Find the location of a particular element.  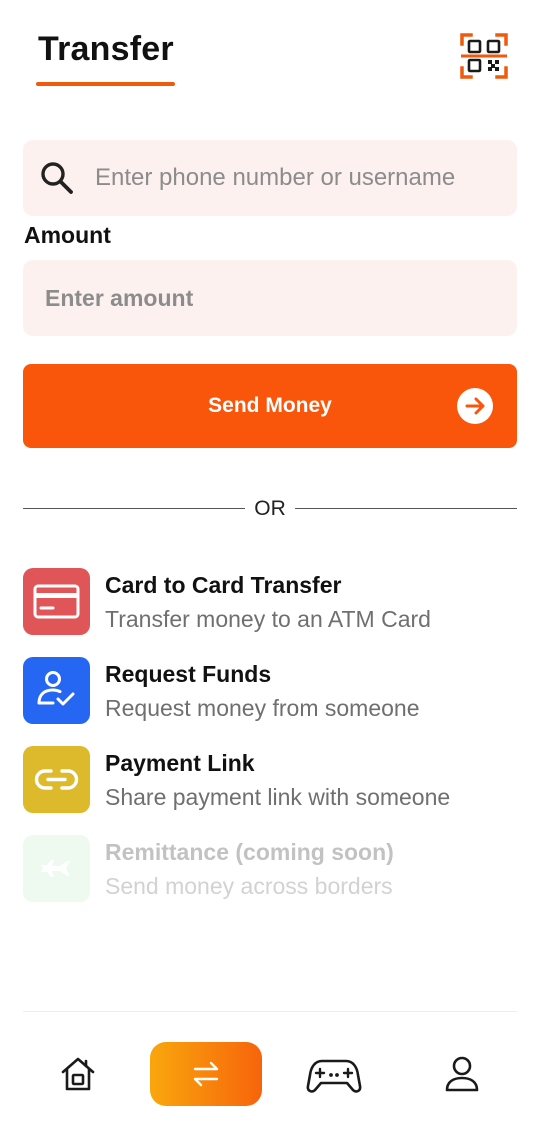

user-icon is located at coordinates (462, 1074).